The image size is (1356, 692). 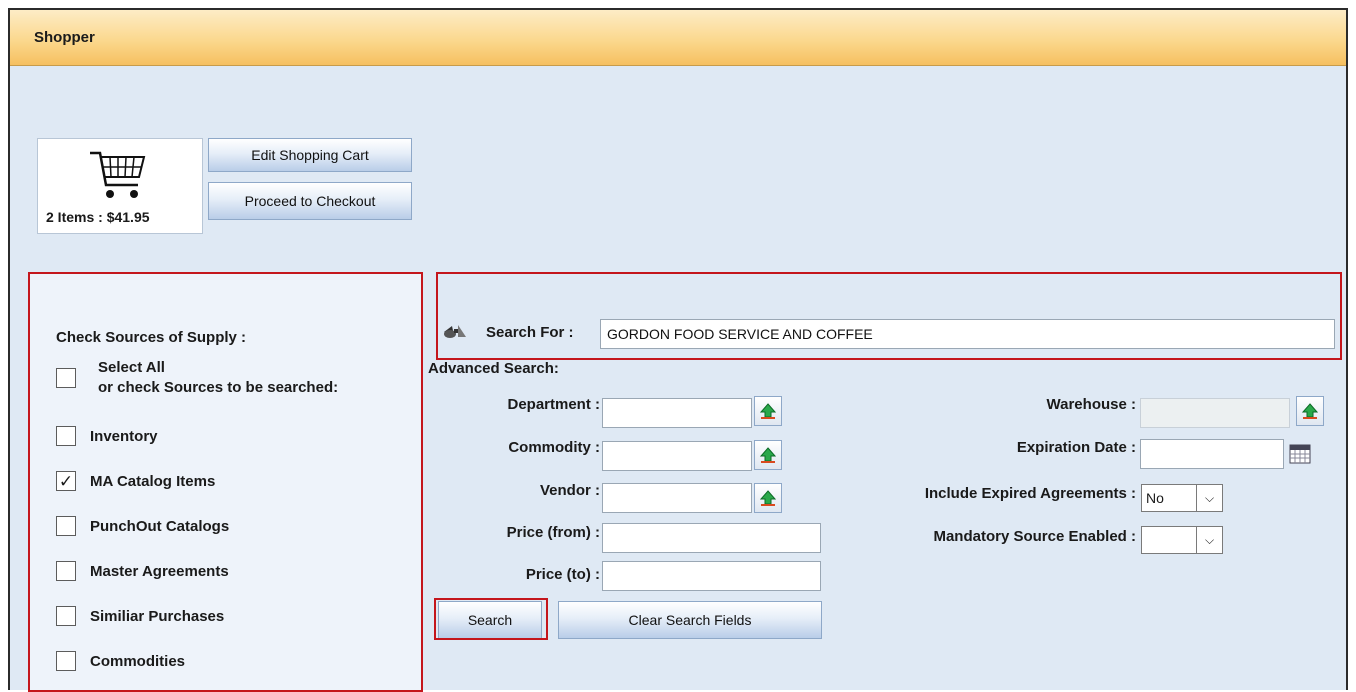 What do you see at coordinates (530, 332) in the screenshot?
I see `search-for-label: Search For :` at bounding box center [530, 332].